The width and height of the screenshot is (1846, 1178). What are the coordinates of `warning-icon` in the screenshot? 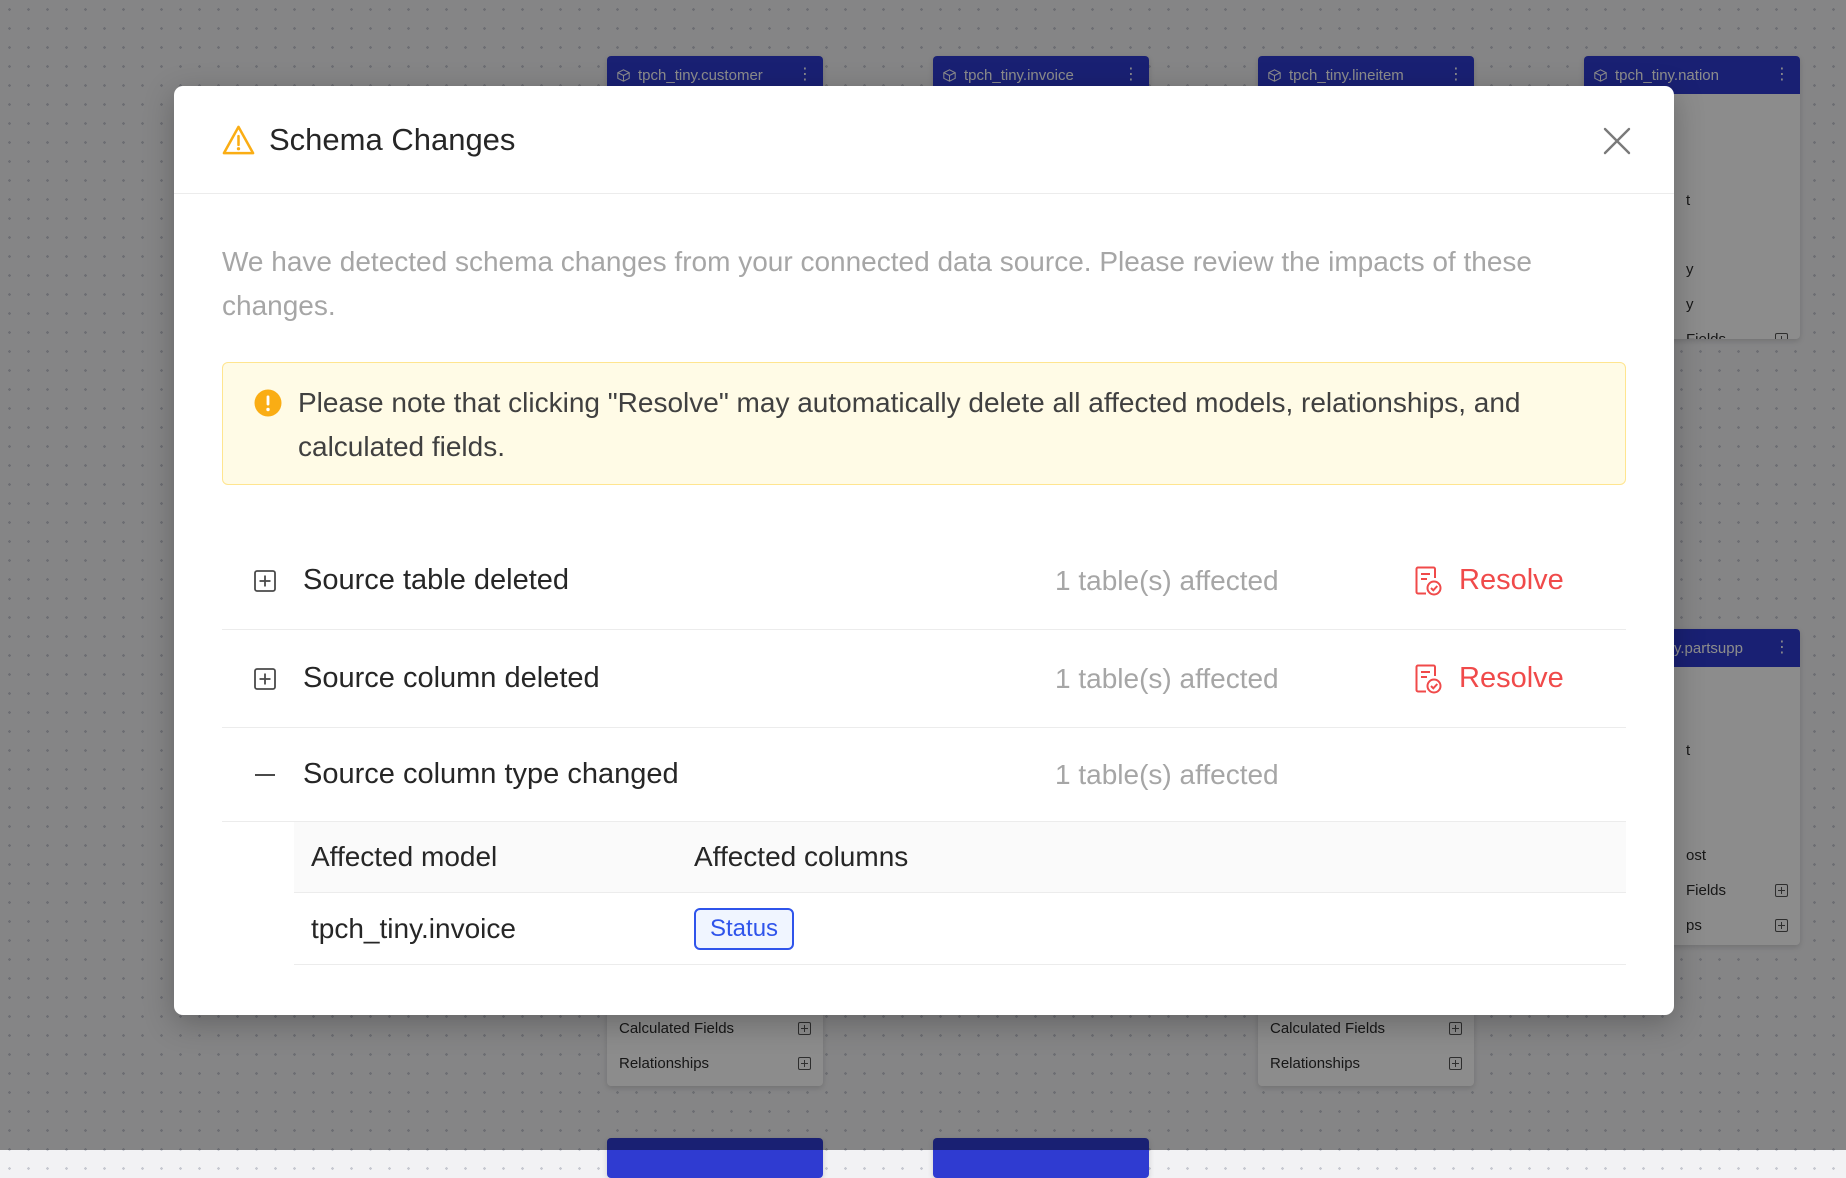 It's located at (238, 139).